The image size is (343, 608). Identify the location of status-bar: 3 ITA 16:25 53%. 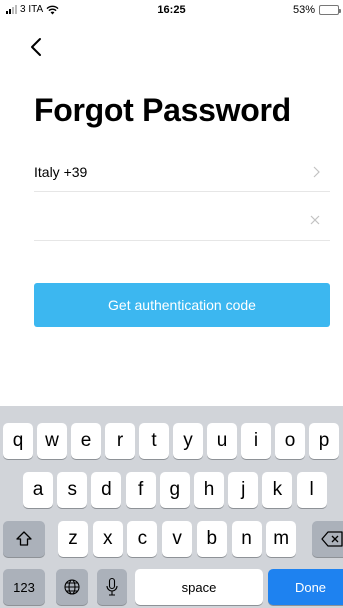
(171, 10).